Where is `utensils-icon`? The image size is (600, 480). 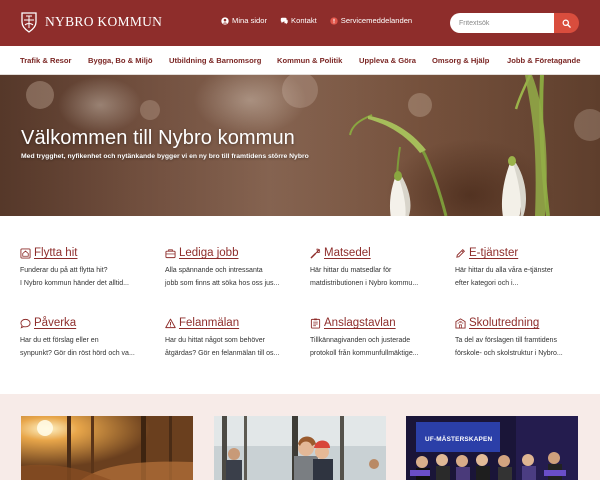 utensils-icon is located at coordinates (315, 253).